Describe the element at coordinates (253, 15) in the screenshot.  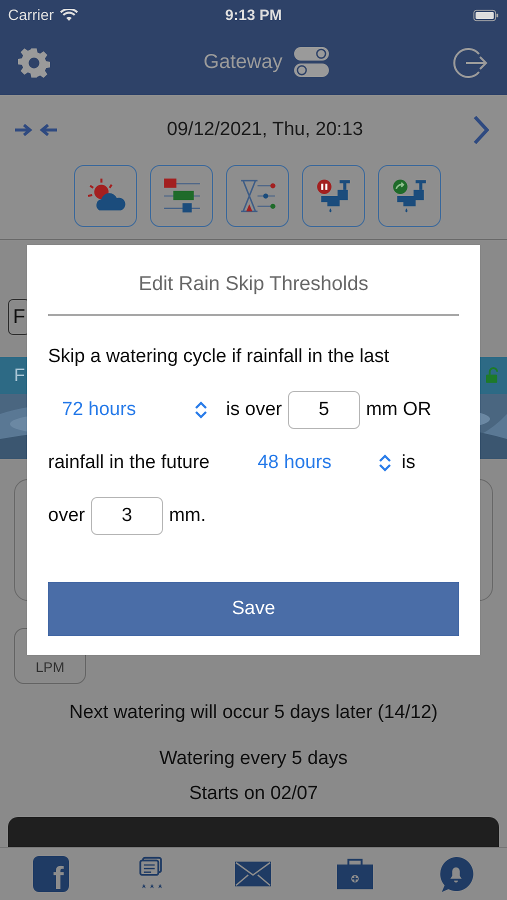
I see `clock-time: 9:13 PM` at that location.